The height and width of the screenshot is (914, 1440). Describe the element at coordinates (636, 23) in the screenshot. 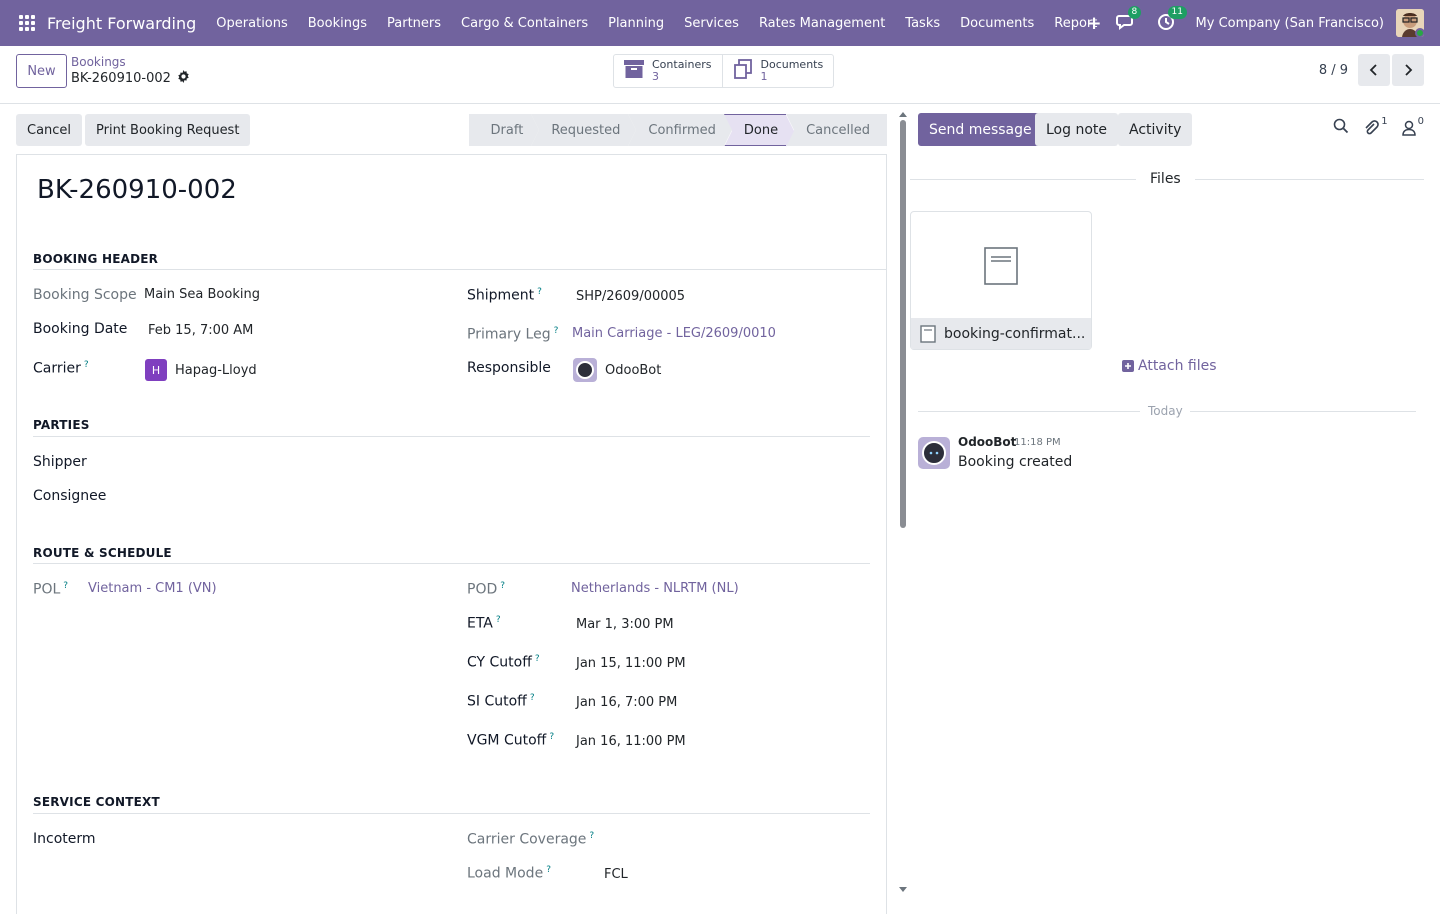

I see `menu-planning: Planning` at that location.